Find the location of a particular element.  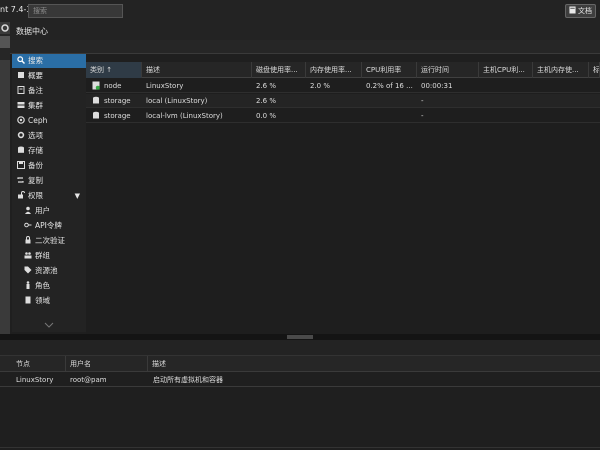

column-header-tags: 标 is located at coordinates (594, 70).